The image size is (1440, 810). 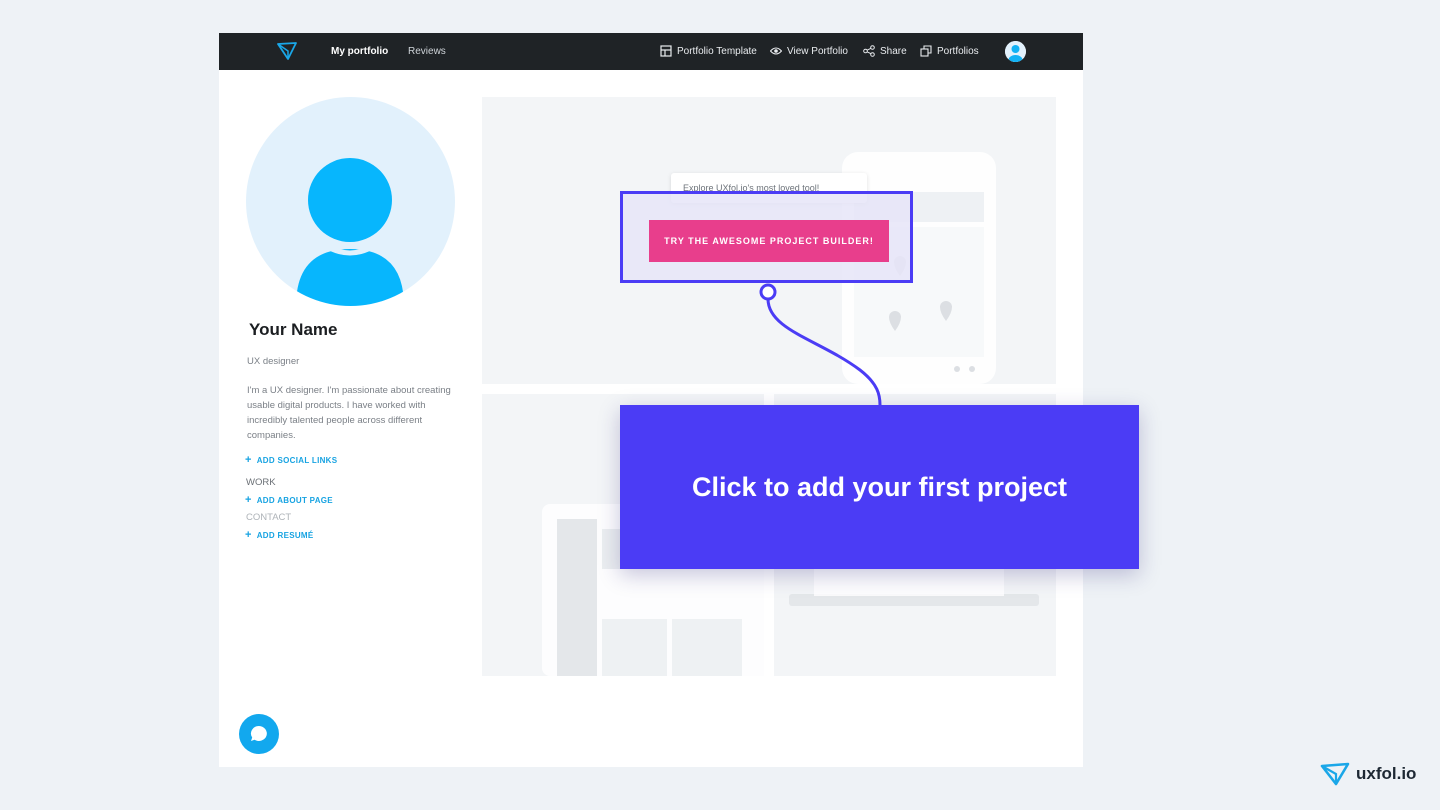 What do you see at coordinates (1335, 774) in the screenshot?
I see `uxfolio-logo-icon` at bounding box center [1335, 774].